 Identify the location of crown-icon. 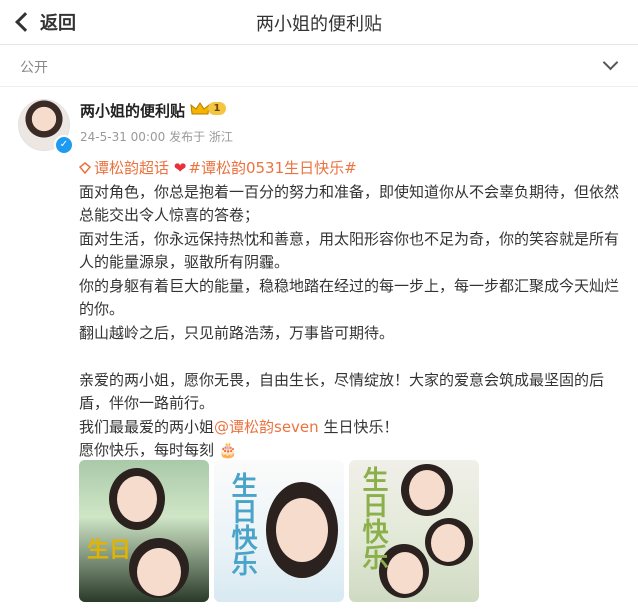
(200, 108).